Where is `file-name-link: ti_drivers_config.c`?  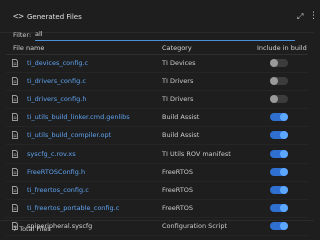
file-name-link: ti_drivers_config.c is located at coordinates (56, 81).